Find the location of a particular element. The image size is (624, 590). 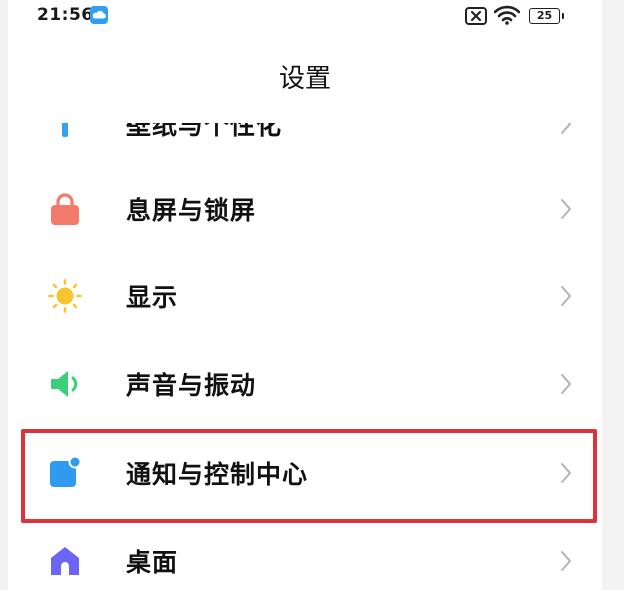

speaker-icon is located at coordinates (64, 384).